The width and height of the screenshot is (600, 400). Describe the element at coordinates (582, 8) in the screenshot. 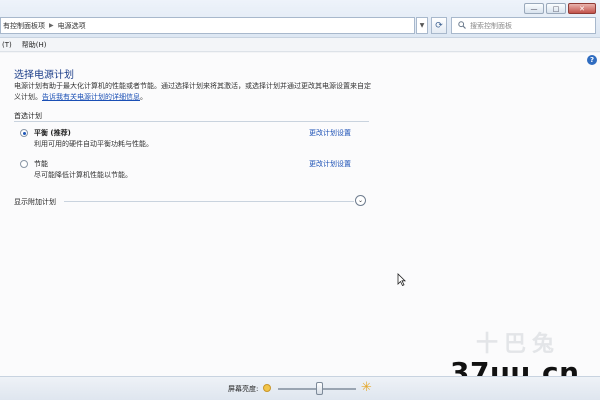

I see `close-button: ✕` at that location.